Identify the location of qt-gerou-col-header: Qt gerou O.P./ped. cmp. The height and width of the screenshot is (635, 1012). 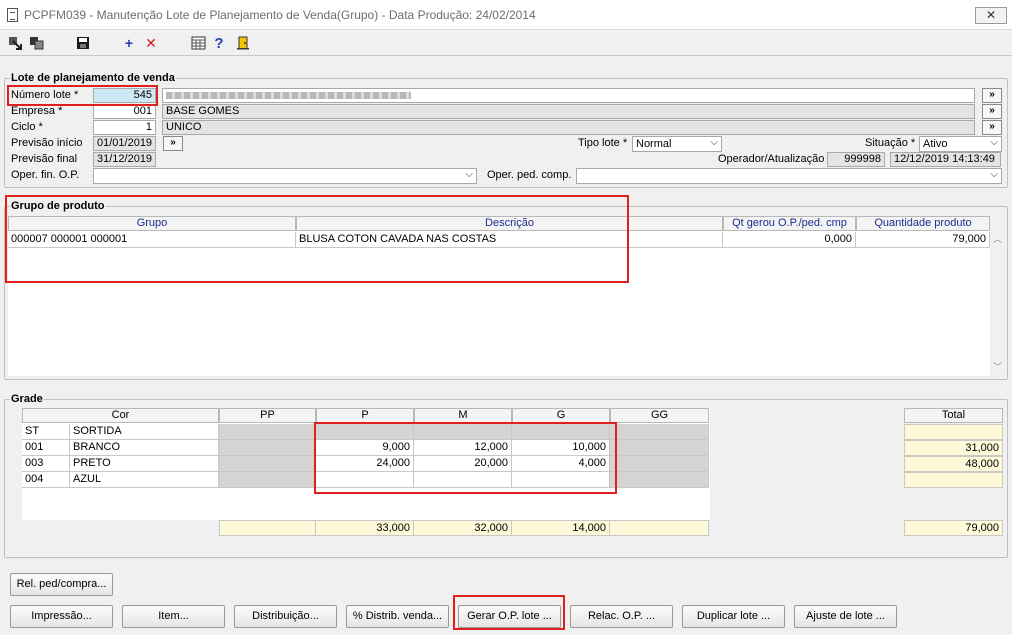
(789, 223).